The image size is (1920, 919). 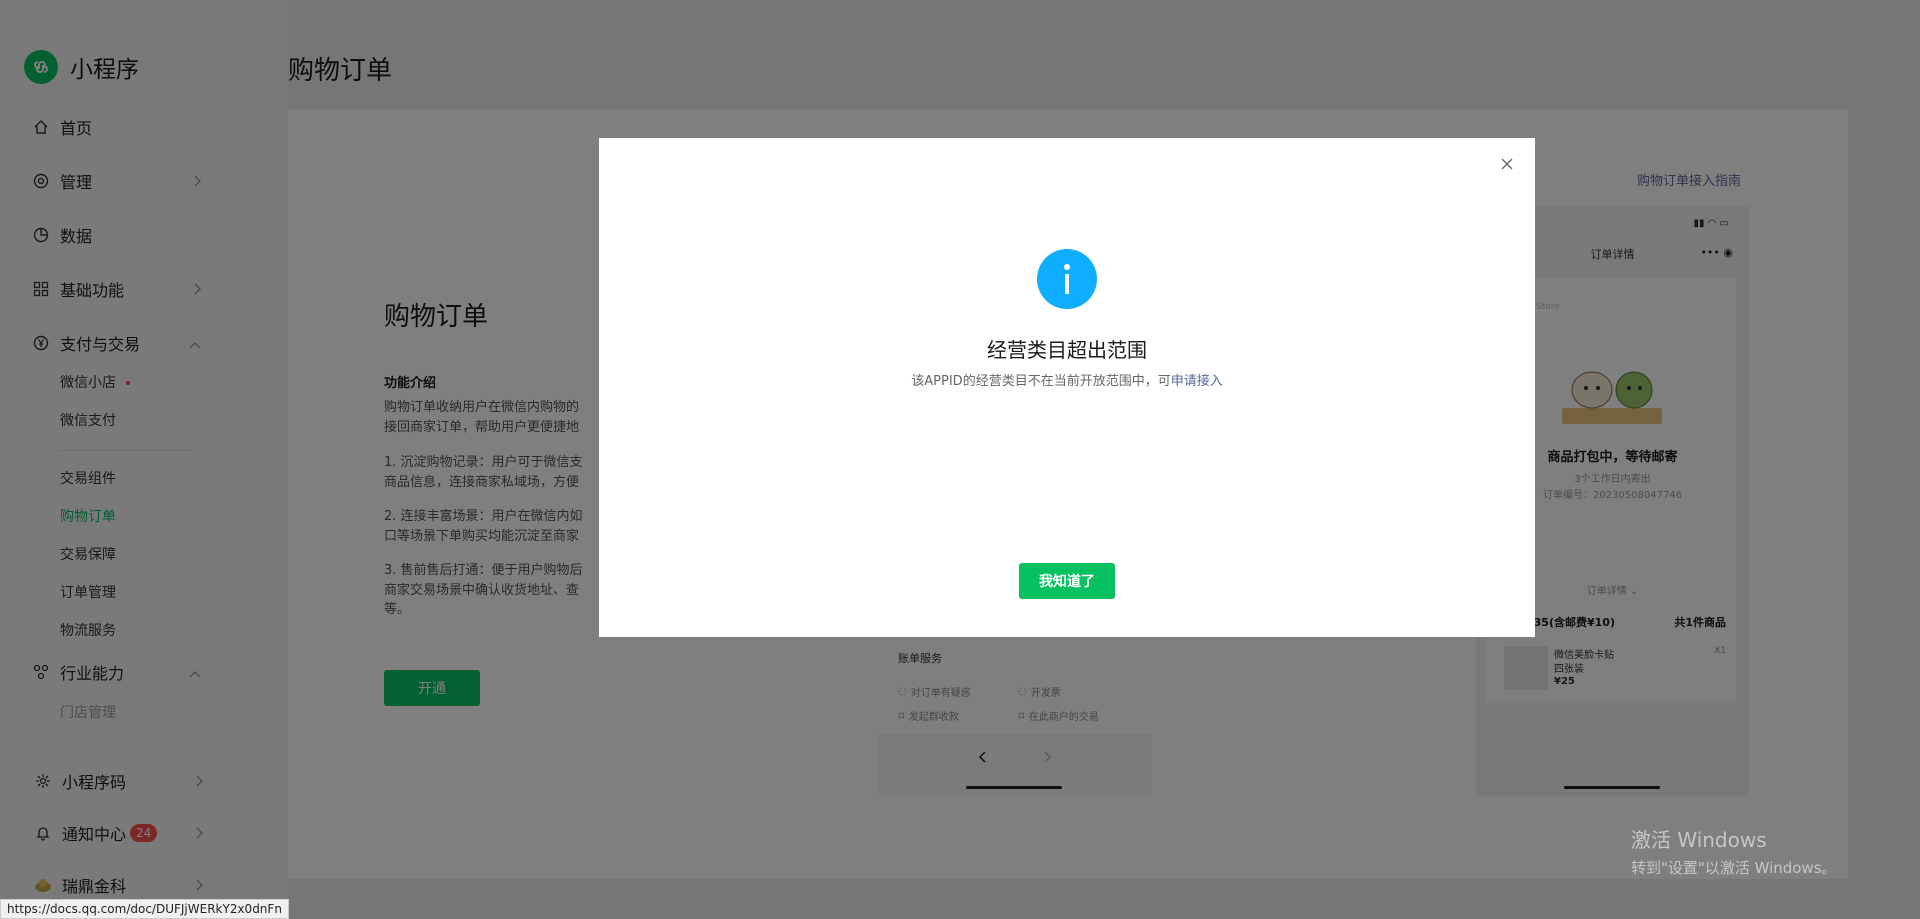 What do you see at coordinates (1507, 164) in the screenshot?
I see `close-icon` at bounding box center [1507, 164].